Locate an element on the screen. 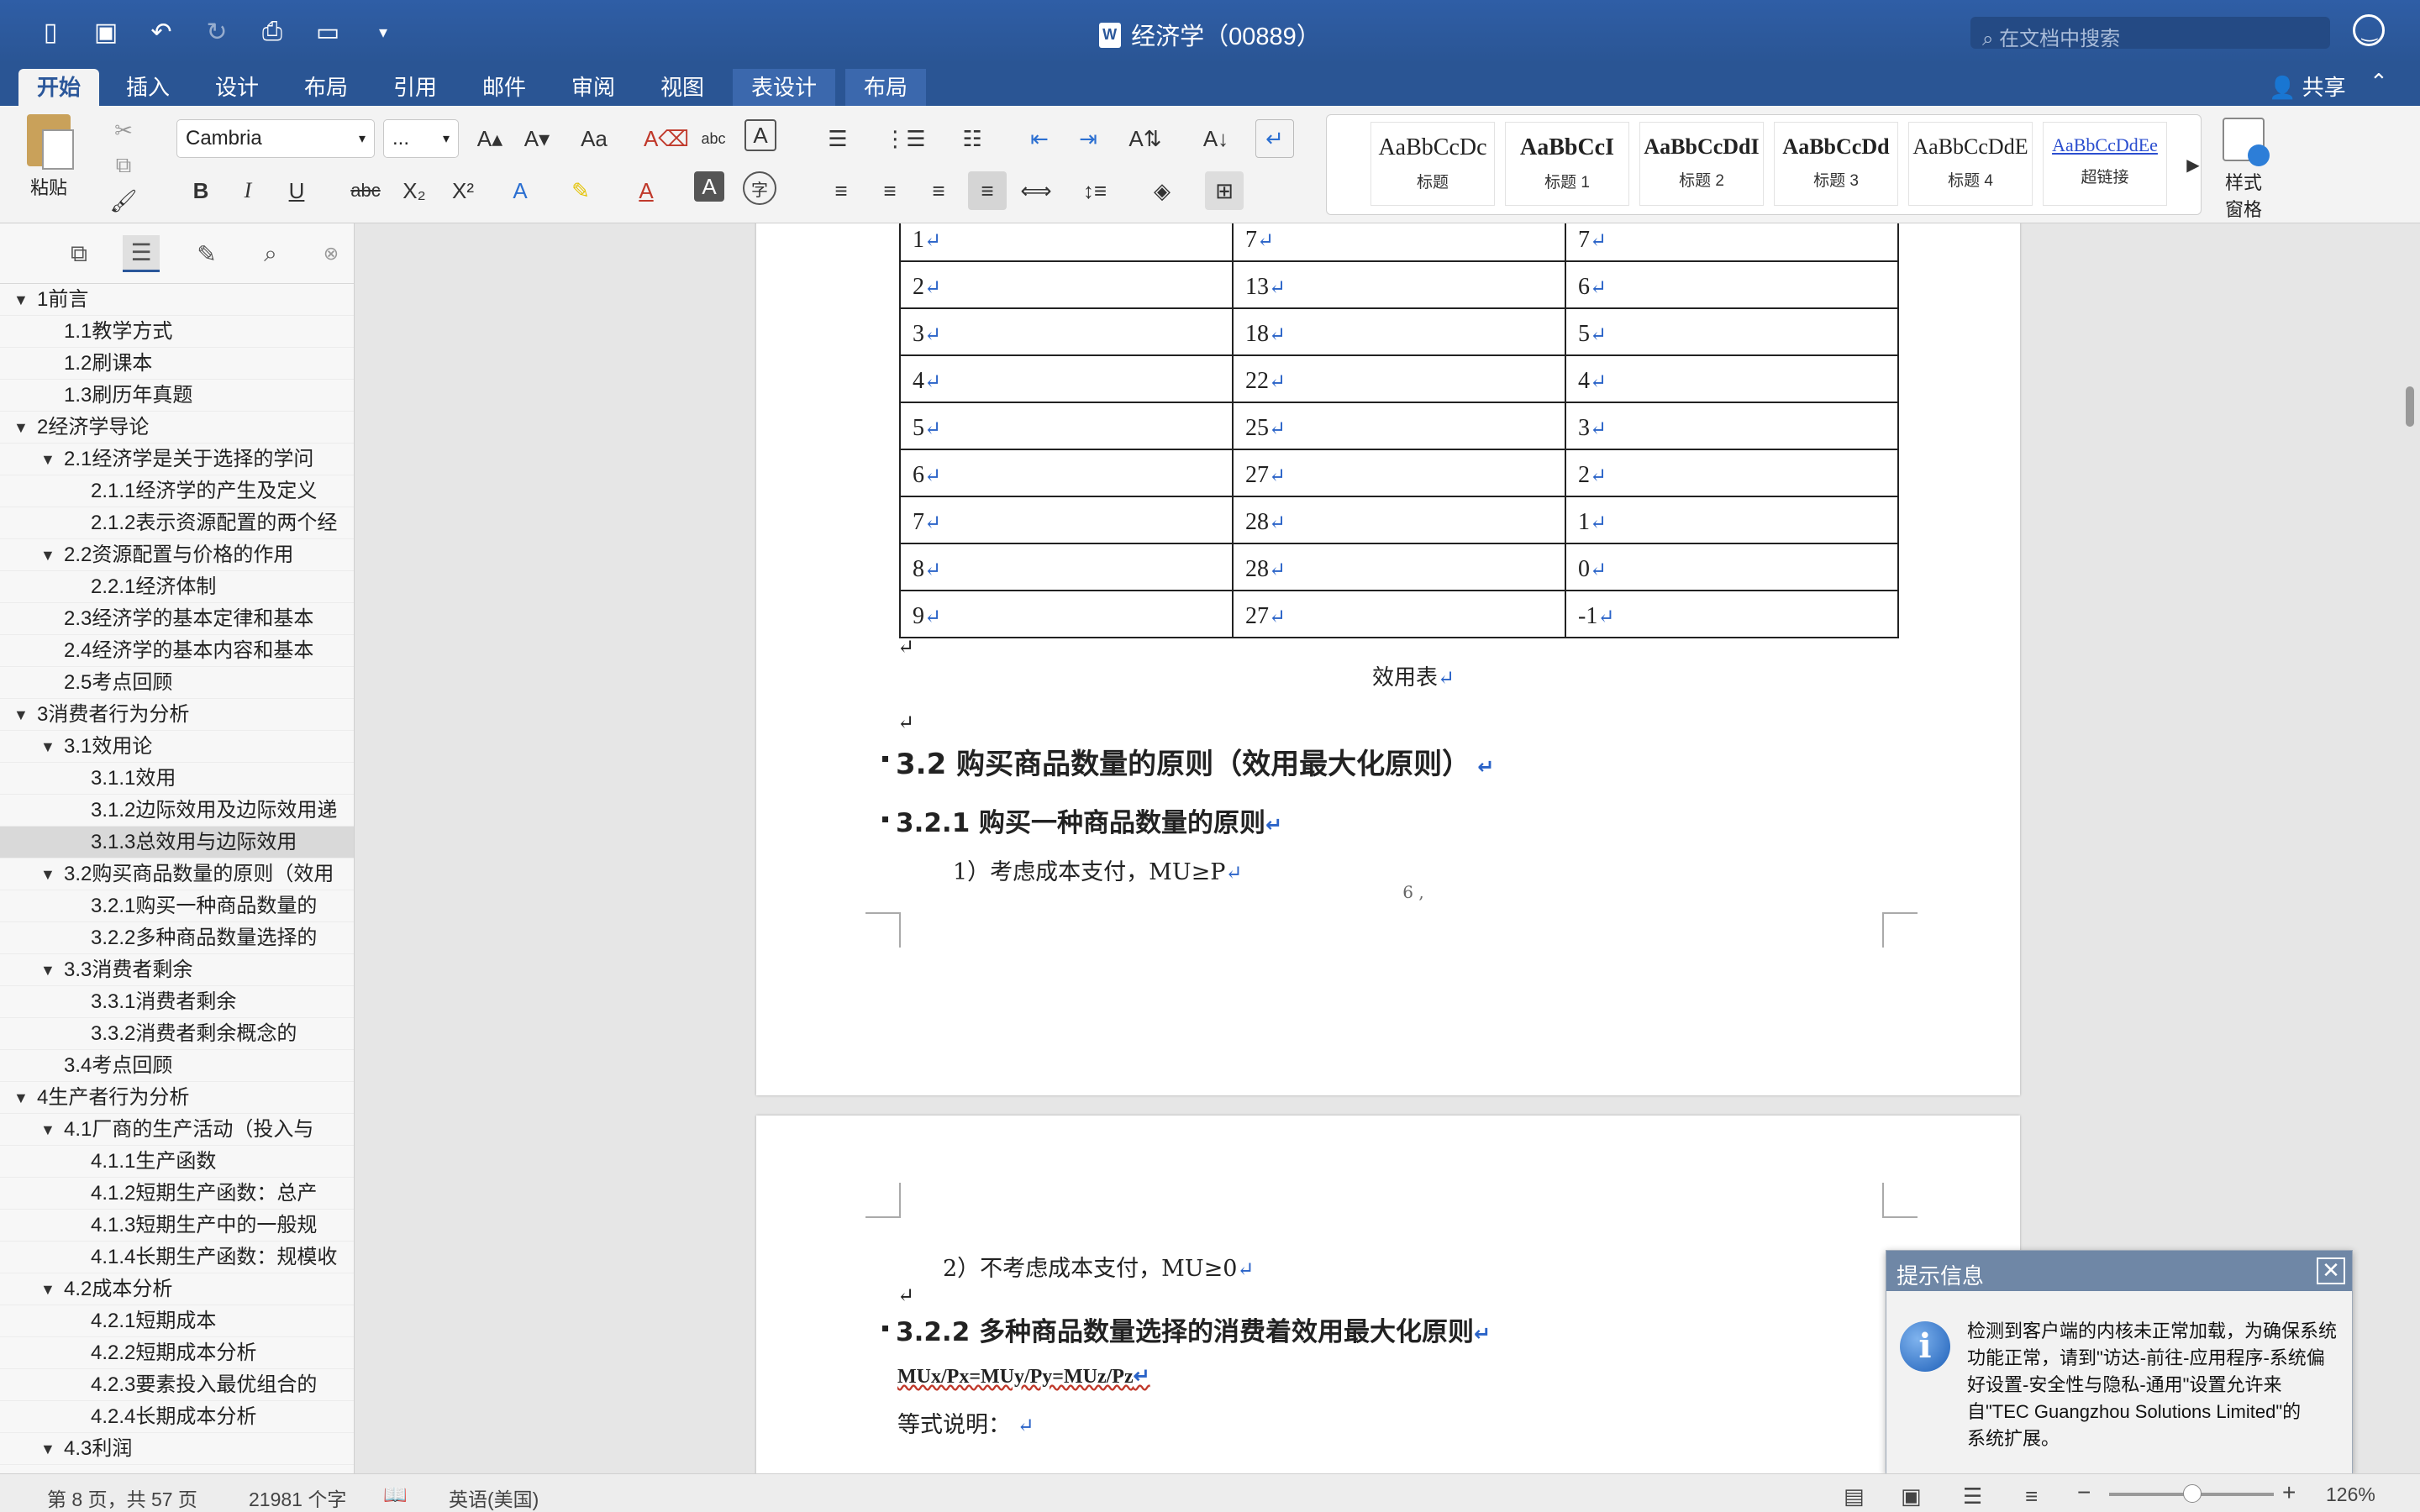 The width and height of the screenshot is (2420, 1512). nav-outline-item: ▼ 3.1效用论 is located at coordinates (177, 747).